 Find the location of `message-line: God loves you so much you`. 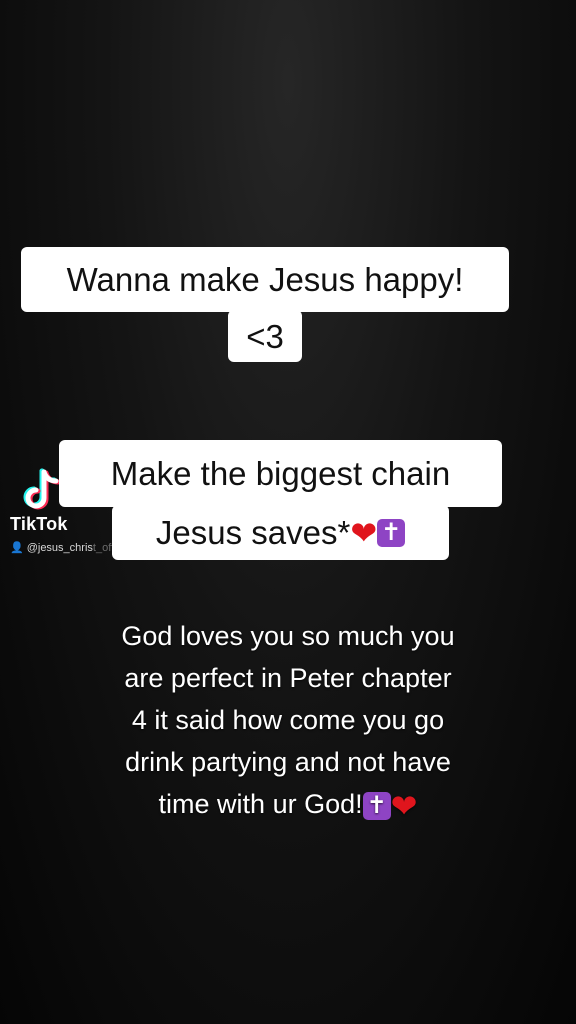

message-line: God loves you so much you is located at coordinates (288, 636).